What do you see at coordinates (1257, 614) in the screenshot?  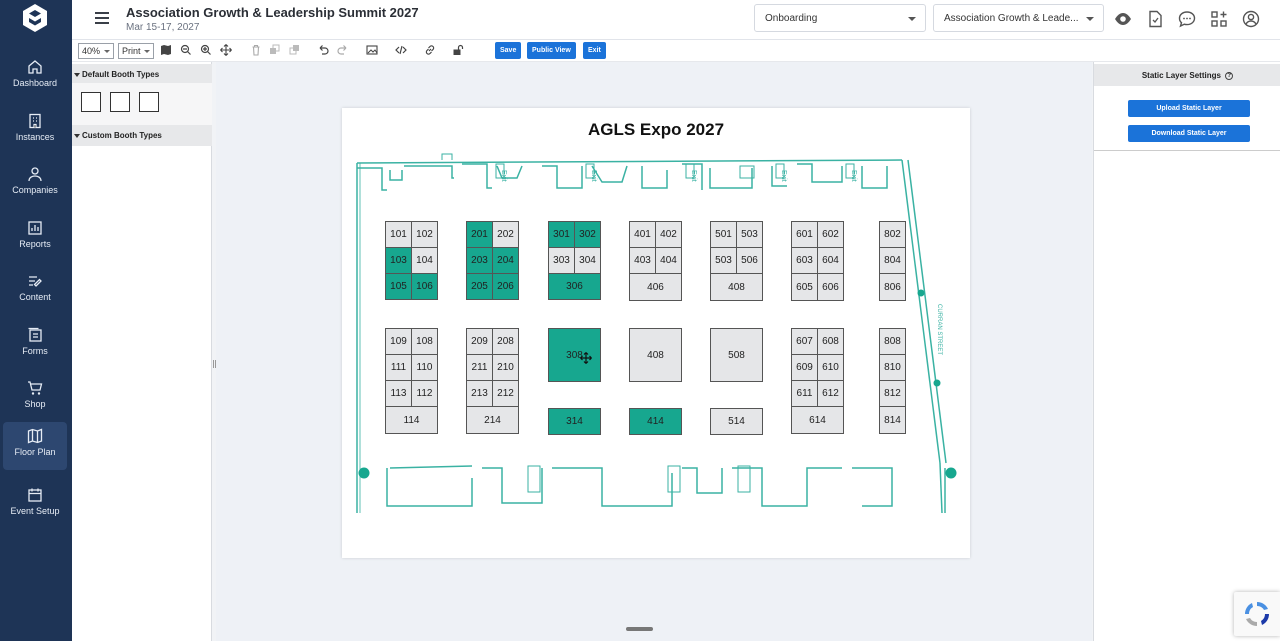 I see `recaptcha-badge` at bounding box center [1257, 614].